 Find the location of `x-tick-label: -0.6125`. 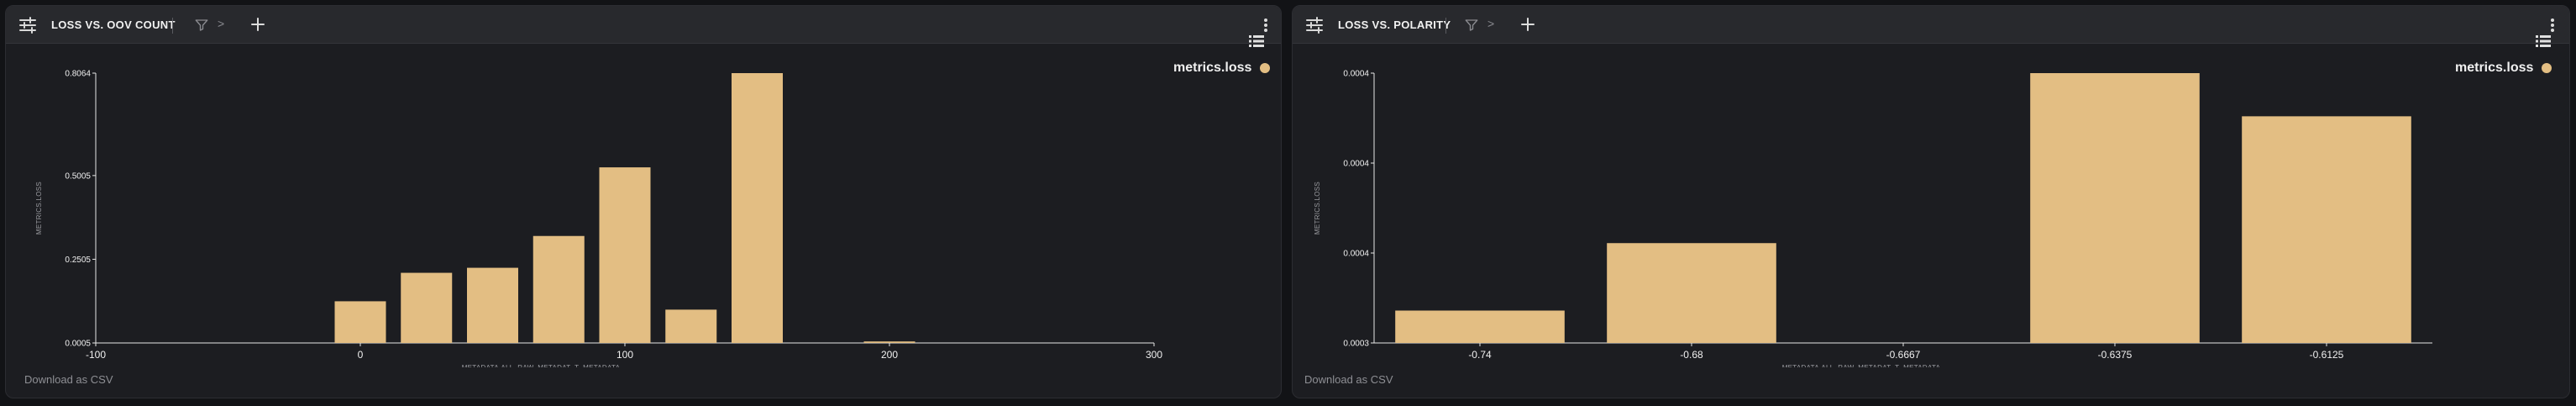

x-tick-label: -0.6125 is located at coordinates (2327, 355).